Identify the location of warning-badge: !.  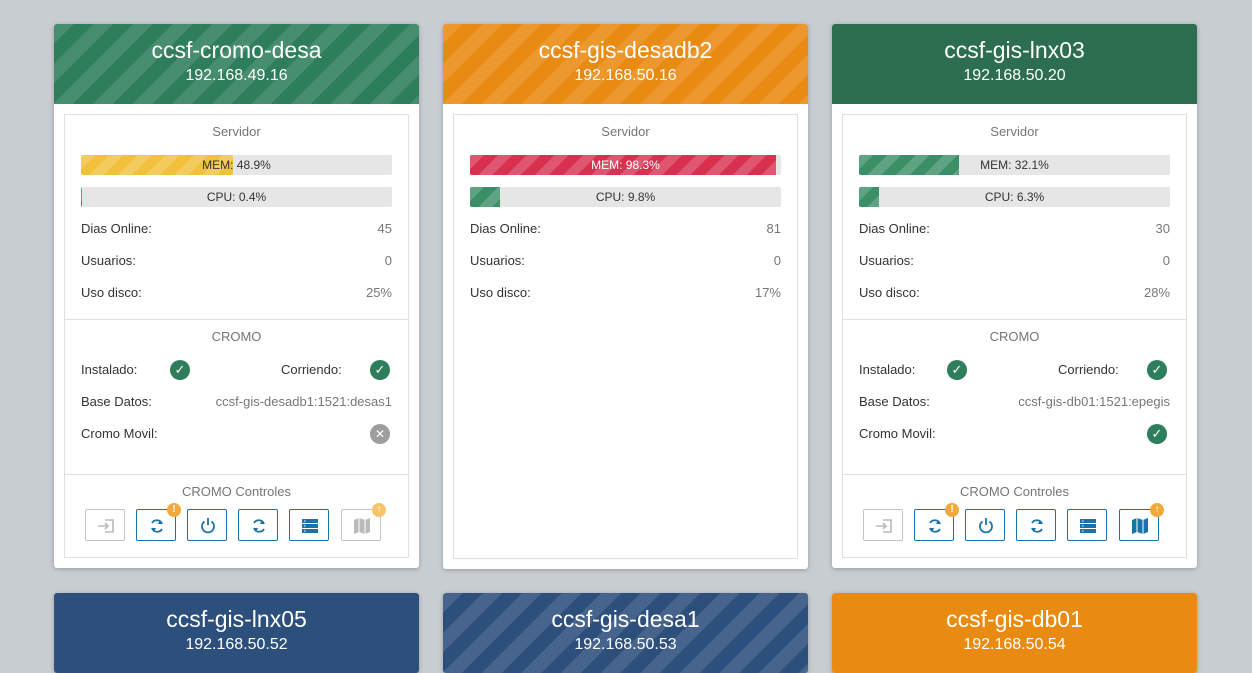
(174, 510).